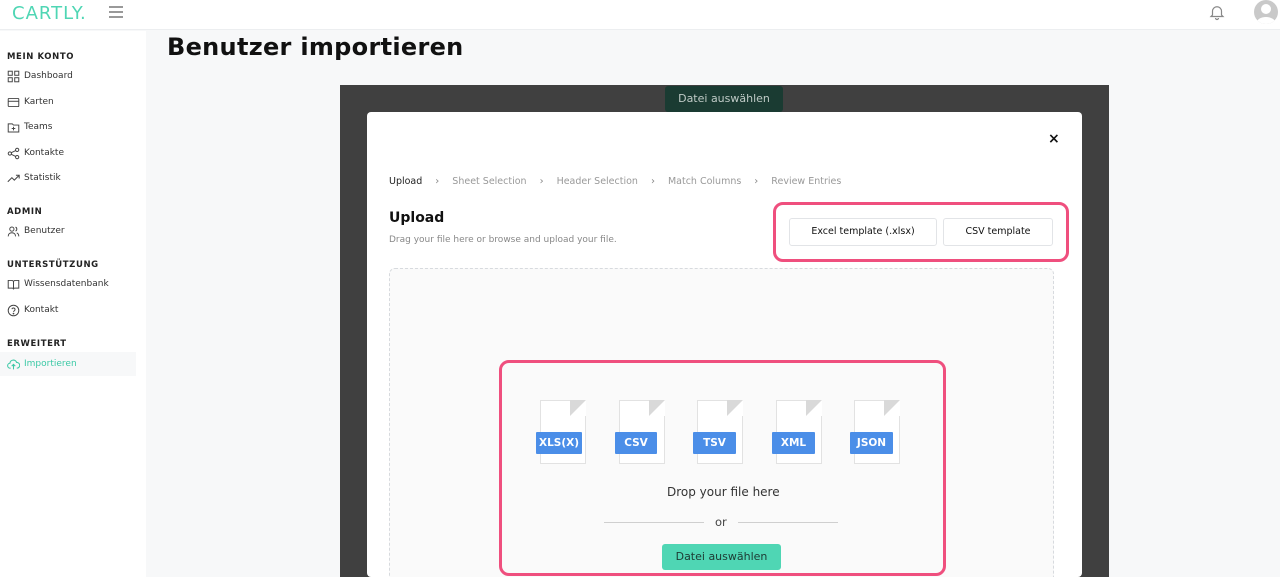 The image size is (1280, 577). I want to click on sidebar-item-label: Benutzer, so click(44, 231).